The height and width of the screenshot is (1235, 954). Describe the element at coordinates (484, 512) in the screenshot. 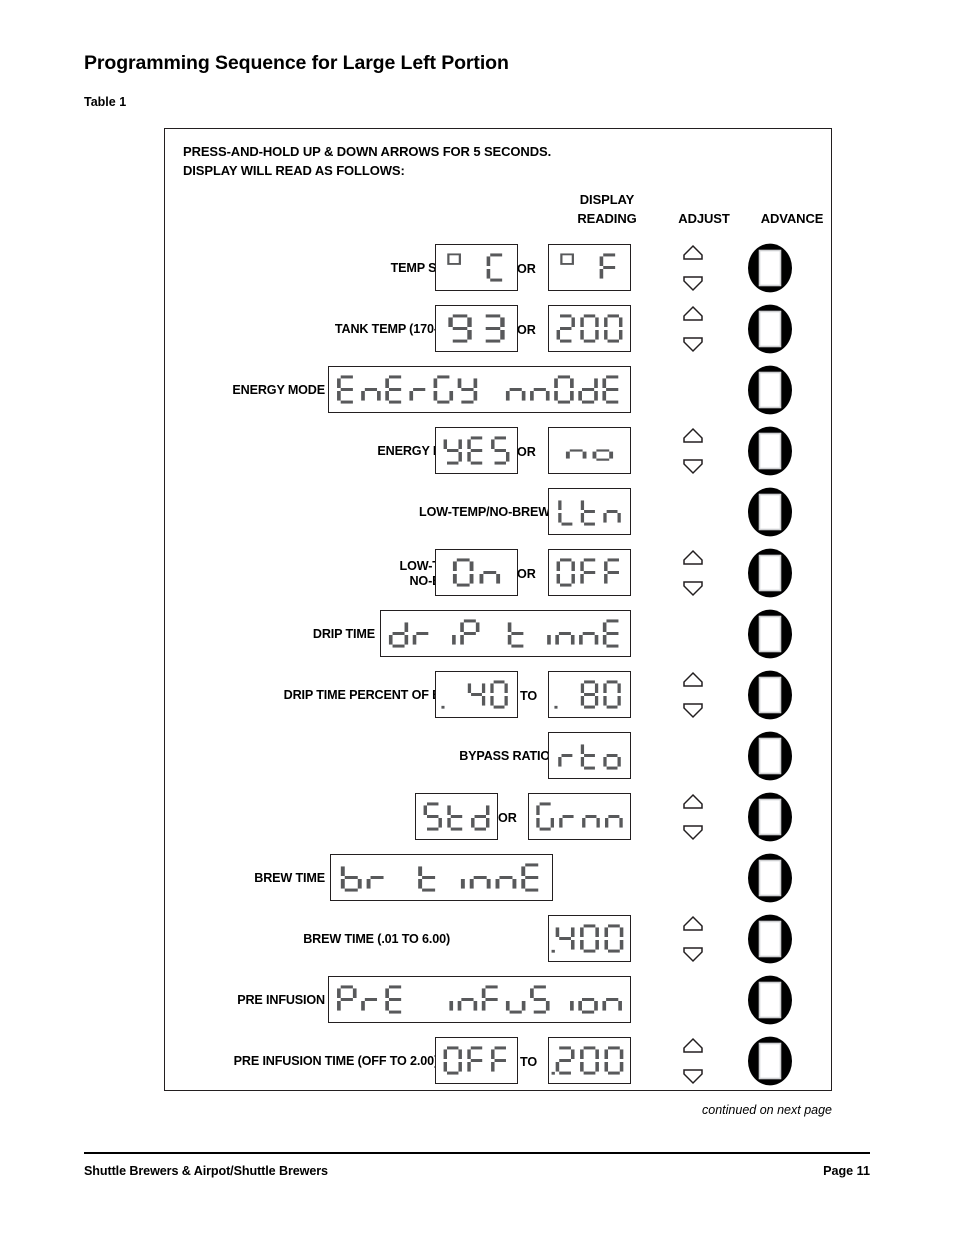

I see `row-label: LOW-TEMP/NO-BREW` at that location.